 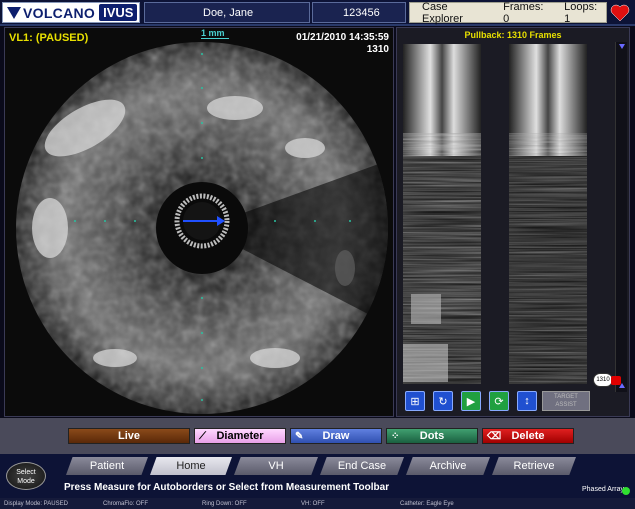 I want to click on delete-button: ⌫ Delete, so click(x=528, y=436).